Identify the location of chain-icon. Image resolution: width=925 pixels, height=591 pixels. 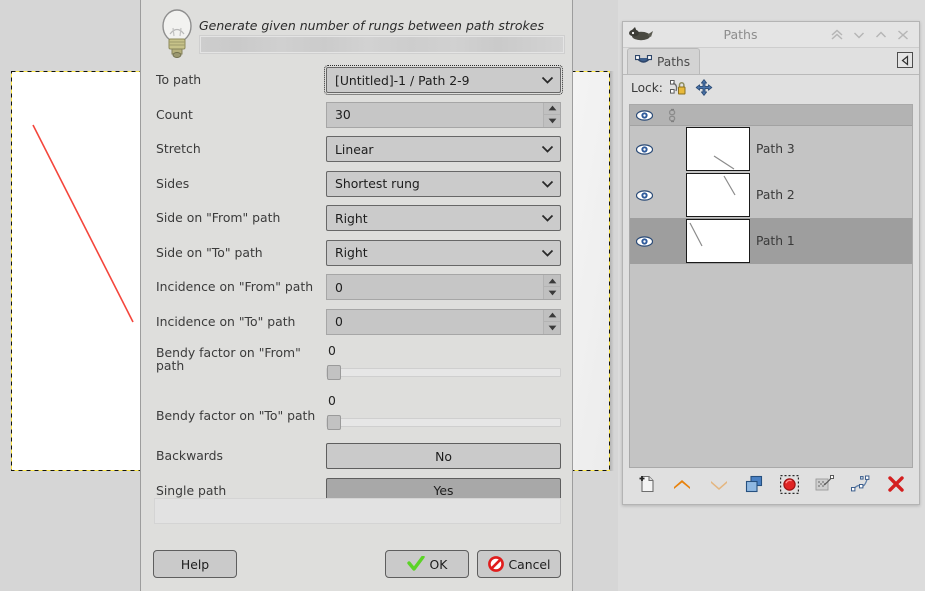
(671, 115).